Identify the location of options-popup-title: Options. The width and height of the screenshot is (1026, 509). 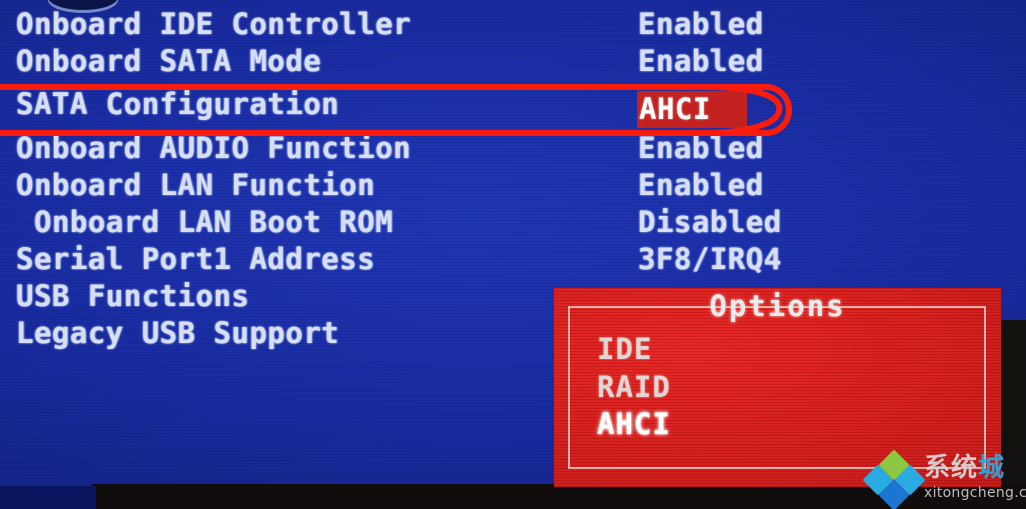
(777, 306).